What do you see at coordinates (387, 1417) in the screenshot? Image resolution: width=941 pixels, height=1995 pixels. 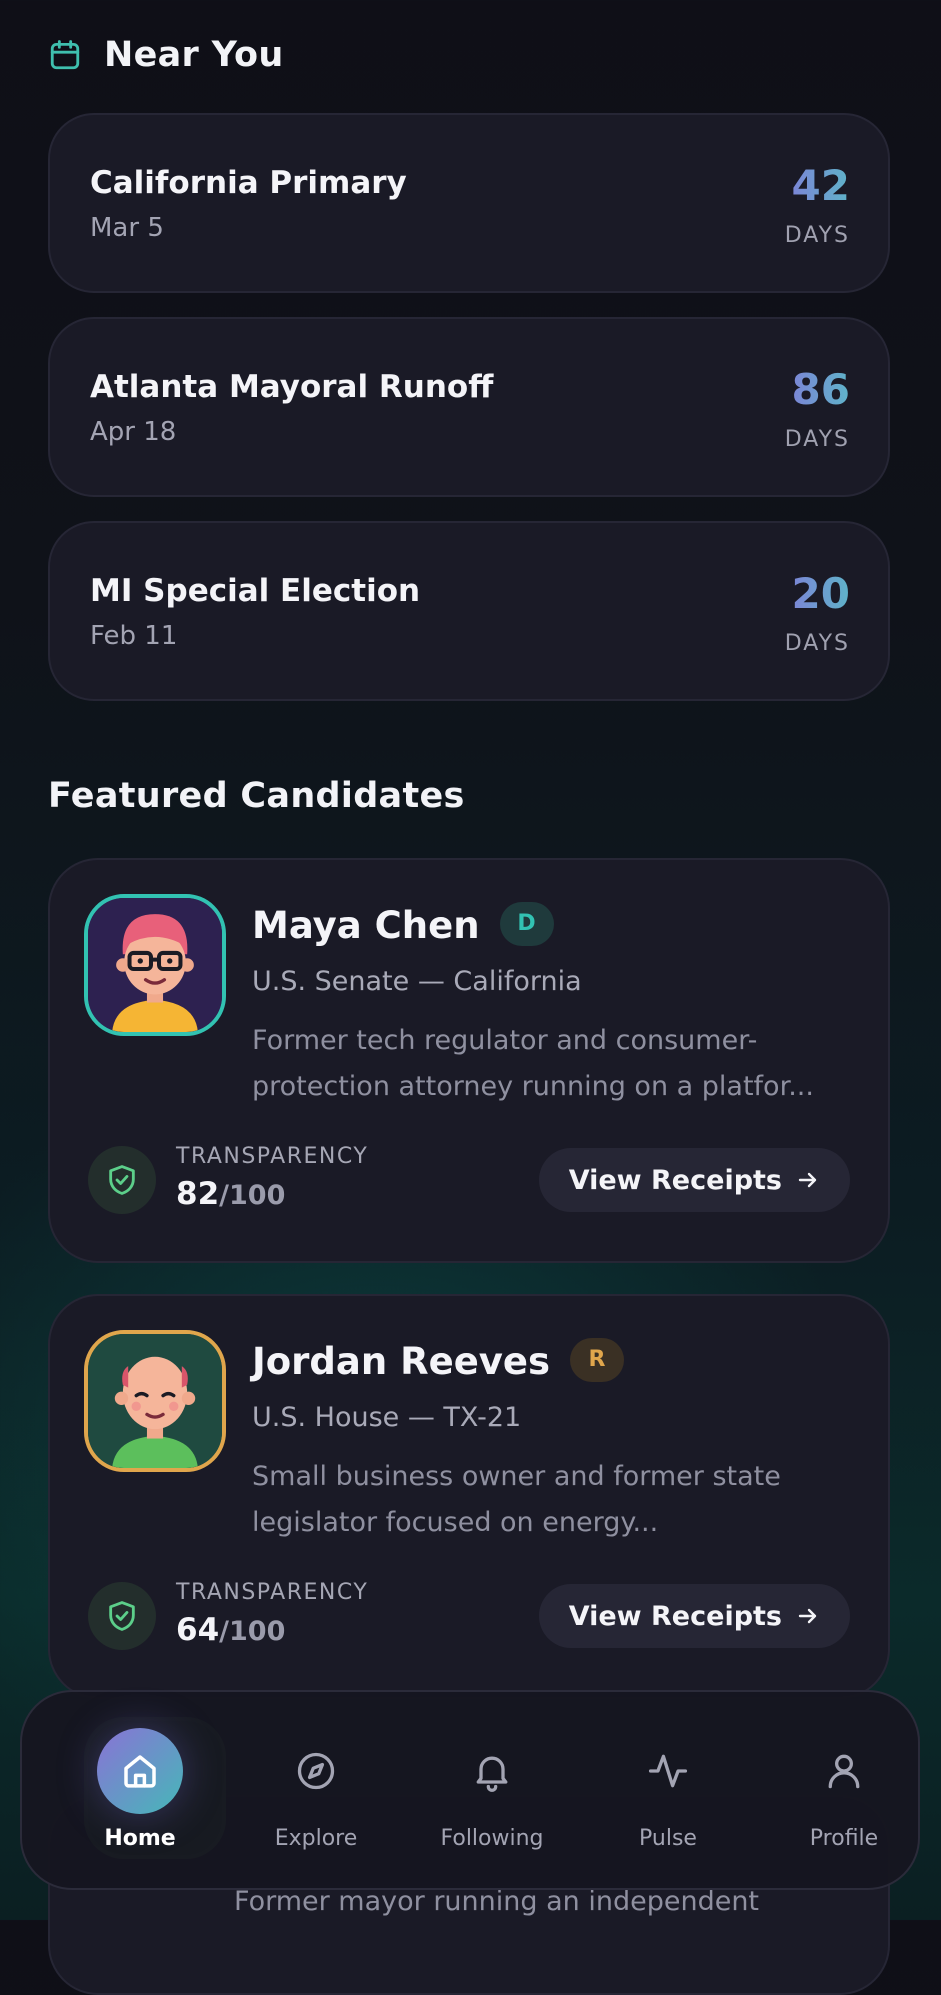 I see `candidate-office: U.S. House — TX-21` at bounding box center [387, 1417].